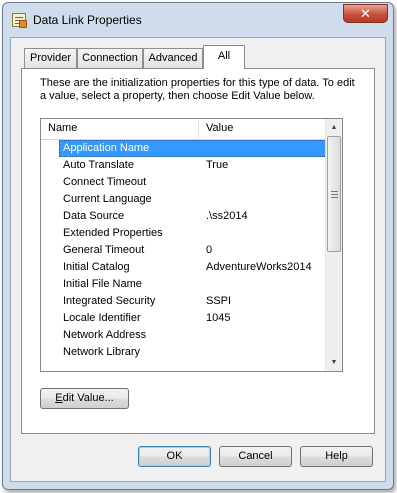  I want to click on property-name: Application Name, so click(199, 148).